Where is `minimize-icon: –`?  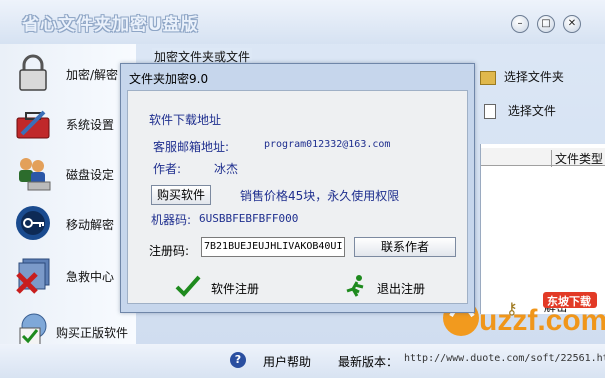
minimize-icon: – is located at coordinates (520, 23).